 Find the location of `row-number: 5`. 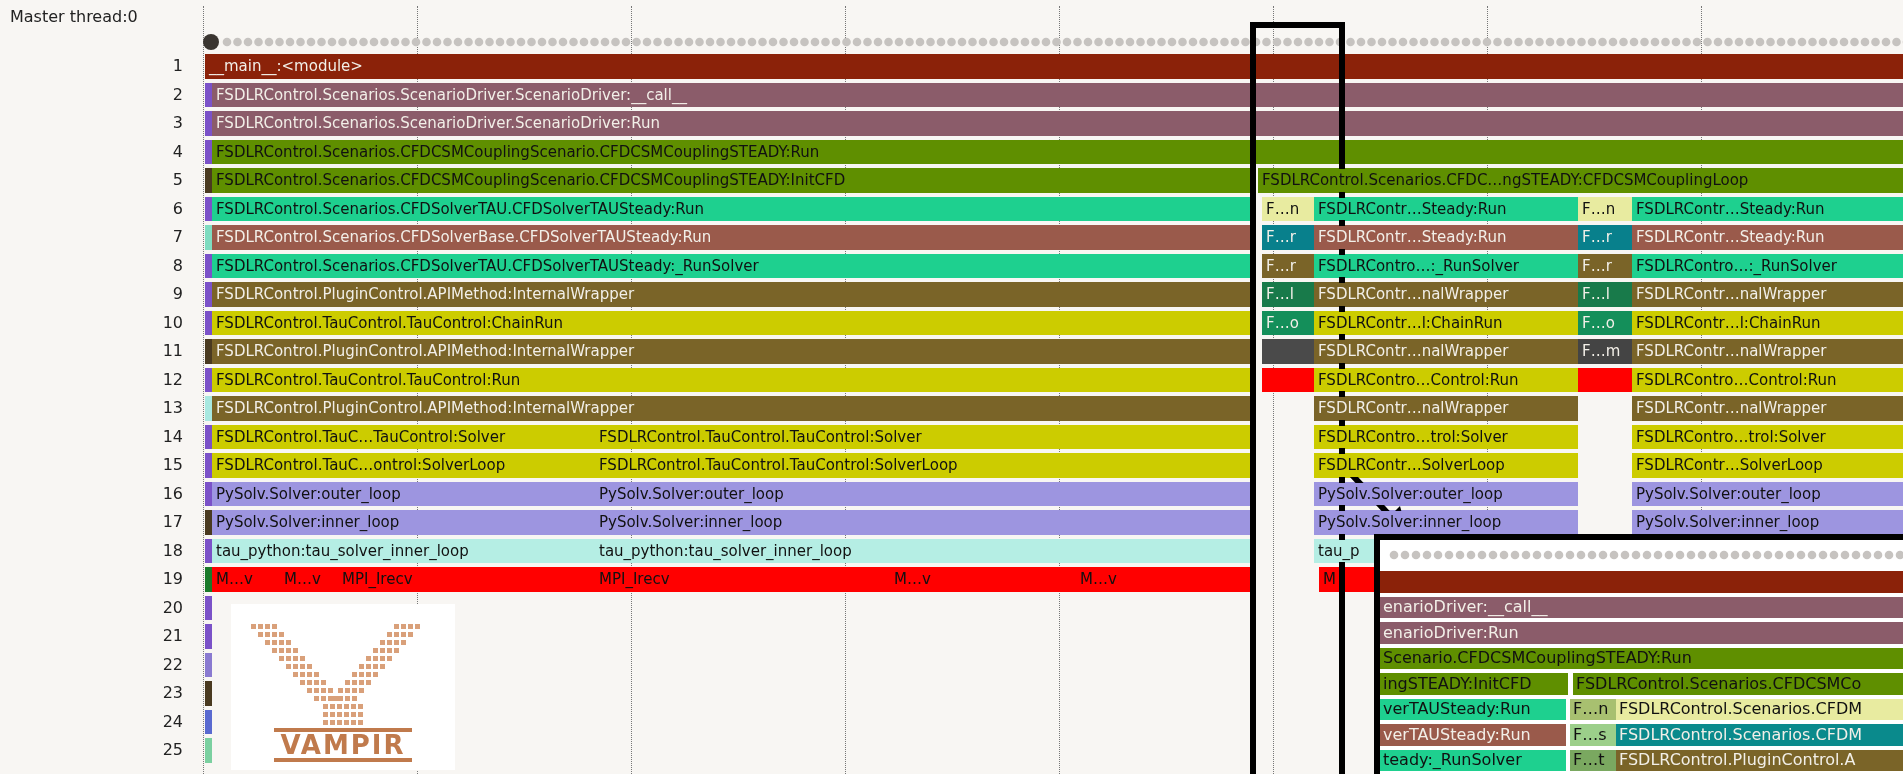

row-number: 5 is located at coordinates (177, 179).